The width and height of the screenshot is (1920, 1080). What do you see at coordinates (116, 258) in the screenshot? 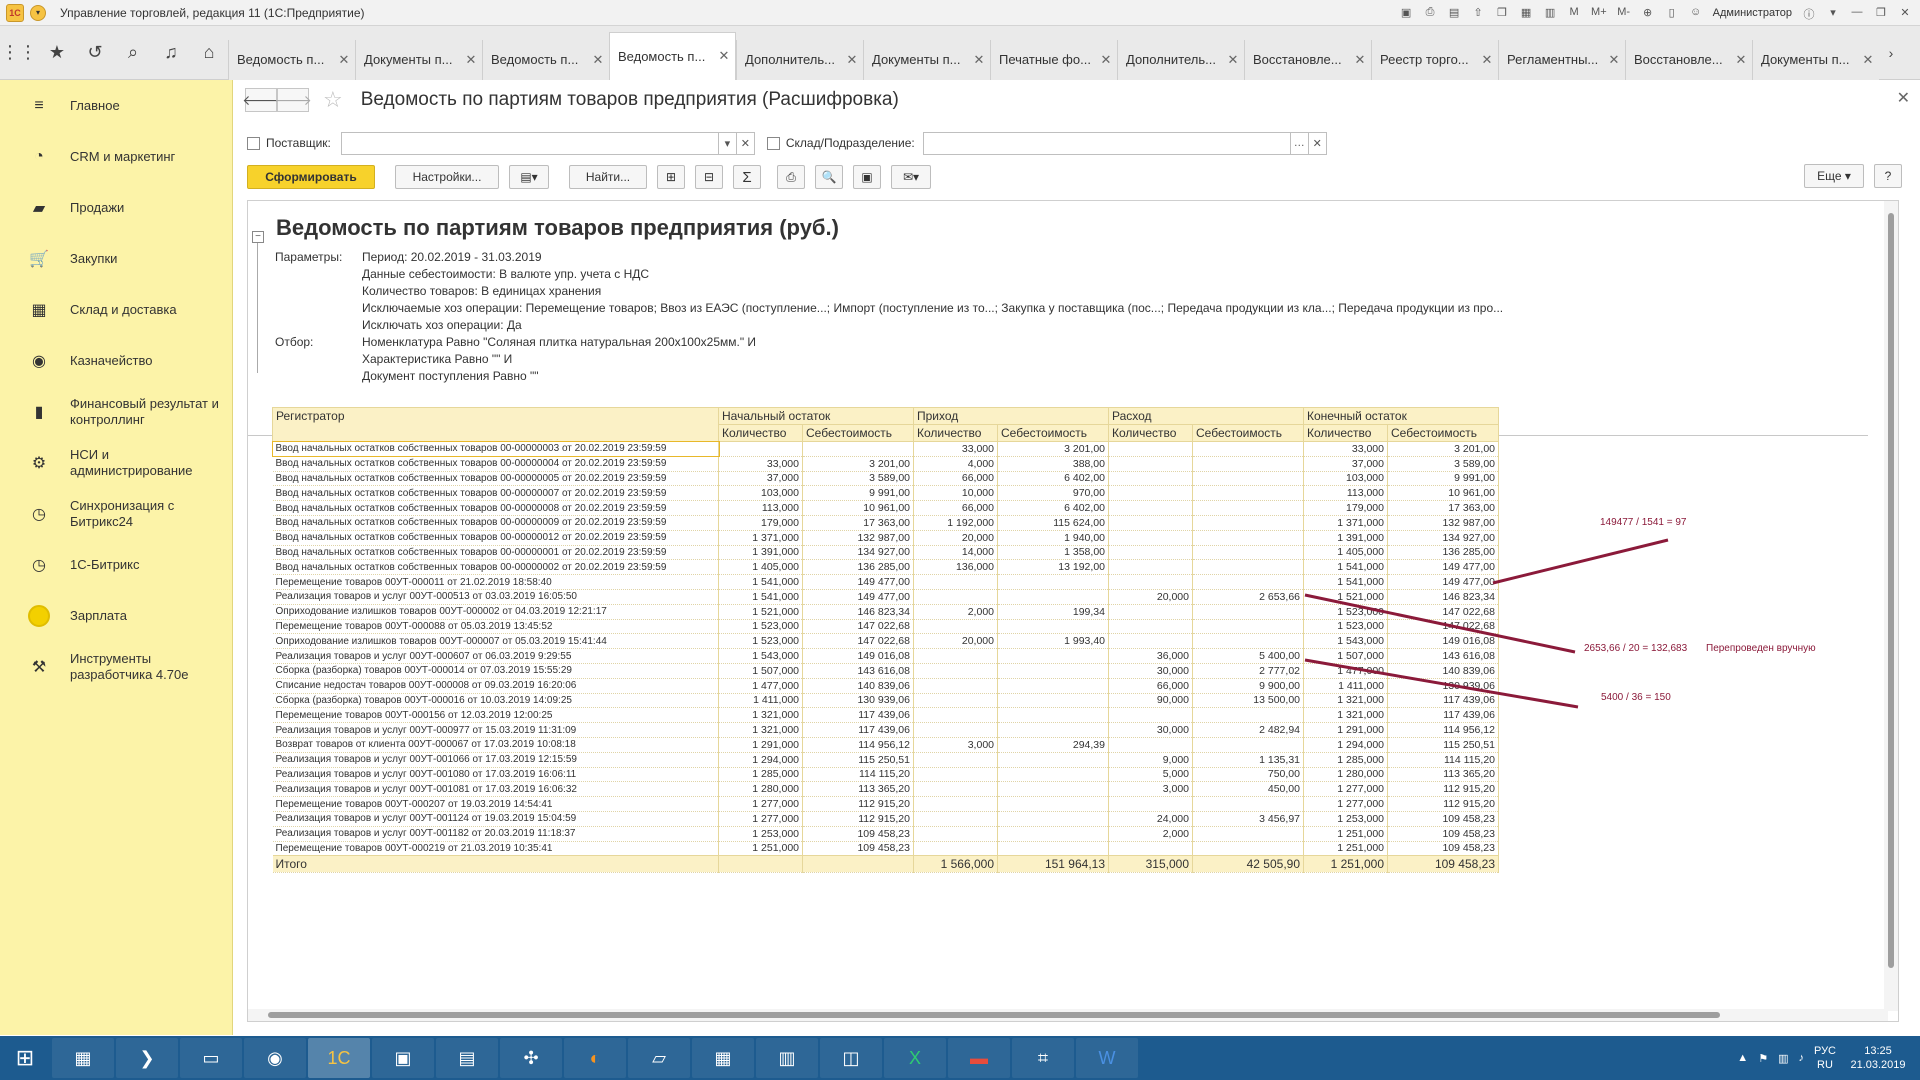
I see `sidebar-item-3: 🛒 Закупки` at bounding box center [116, 258].